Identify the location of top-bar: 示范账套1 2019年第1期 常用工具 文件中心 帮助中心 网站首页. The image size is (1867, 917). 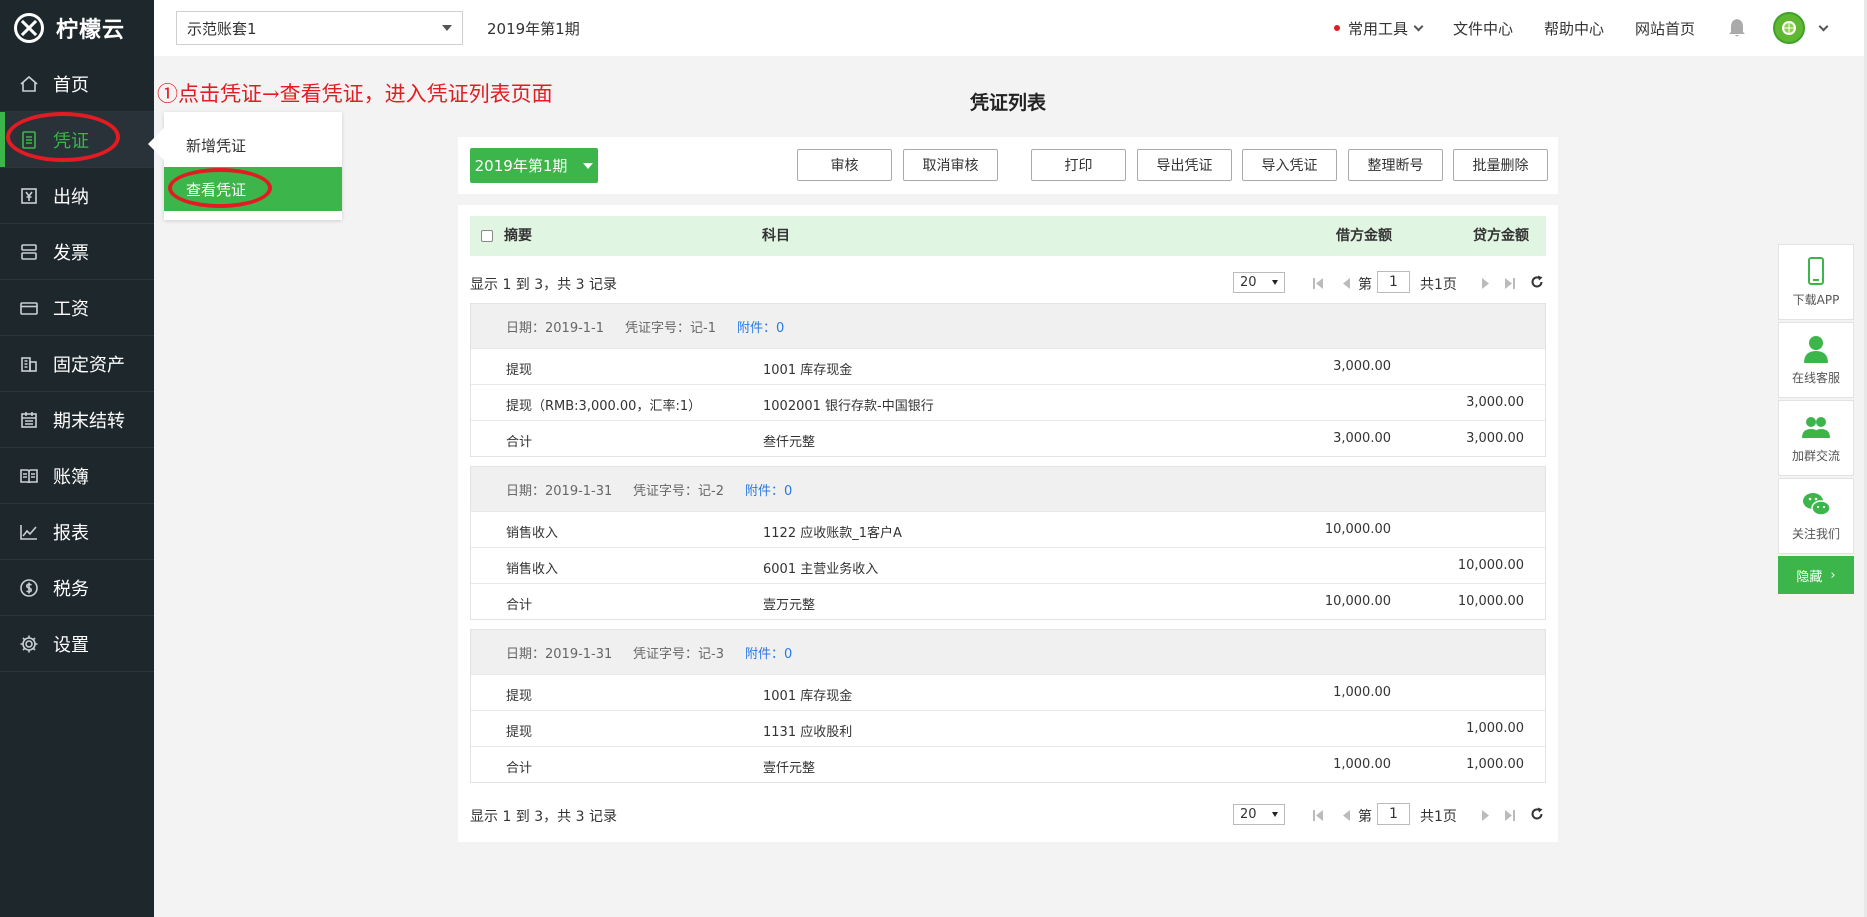
(1010, 28).